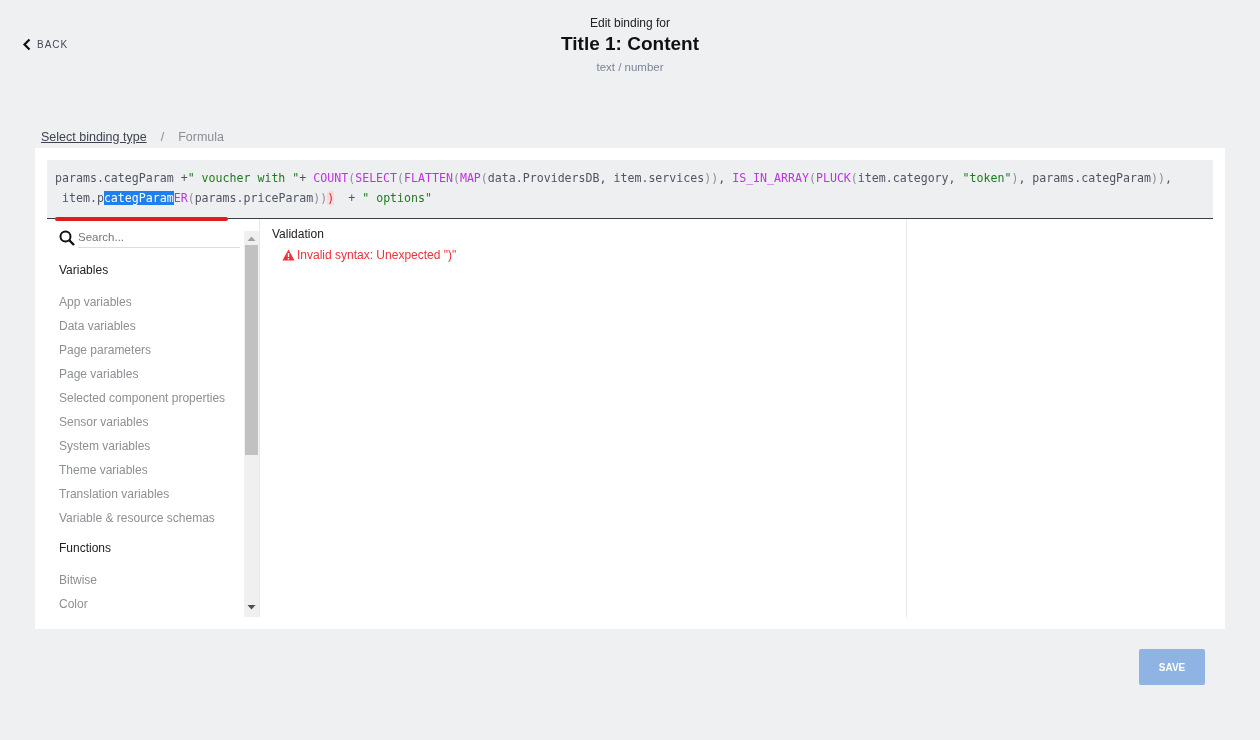 The width and height of the screenshot is (1260, 740). Describe the element at coordinates (151, 302) in the screenshot. I see `sidebar-item: App variables` at that location.